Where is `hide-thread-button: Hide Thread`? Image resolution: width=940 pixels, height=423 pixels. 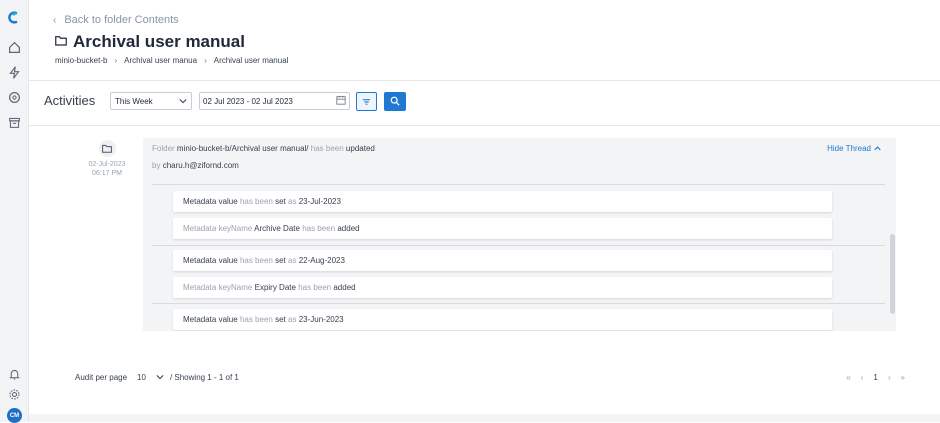
hide-thread-button: Hide Thread is located at coordinates (854, 148).